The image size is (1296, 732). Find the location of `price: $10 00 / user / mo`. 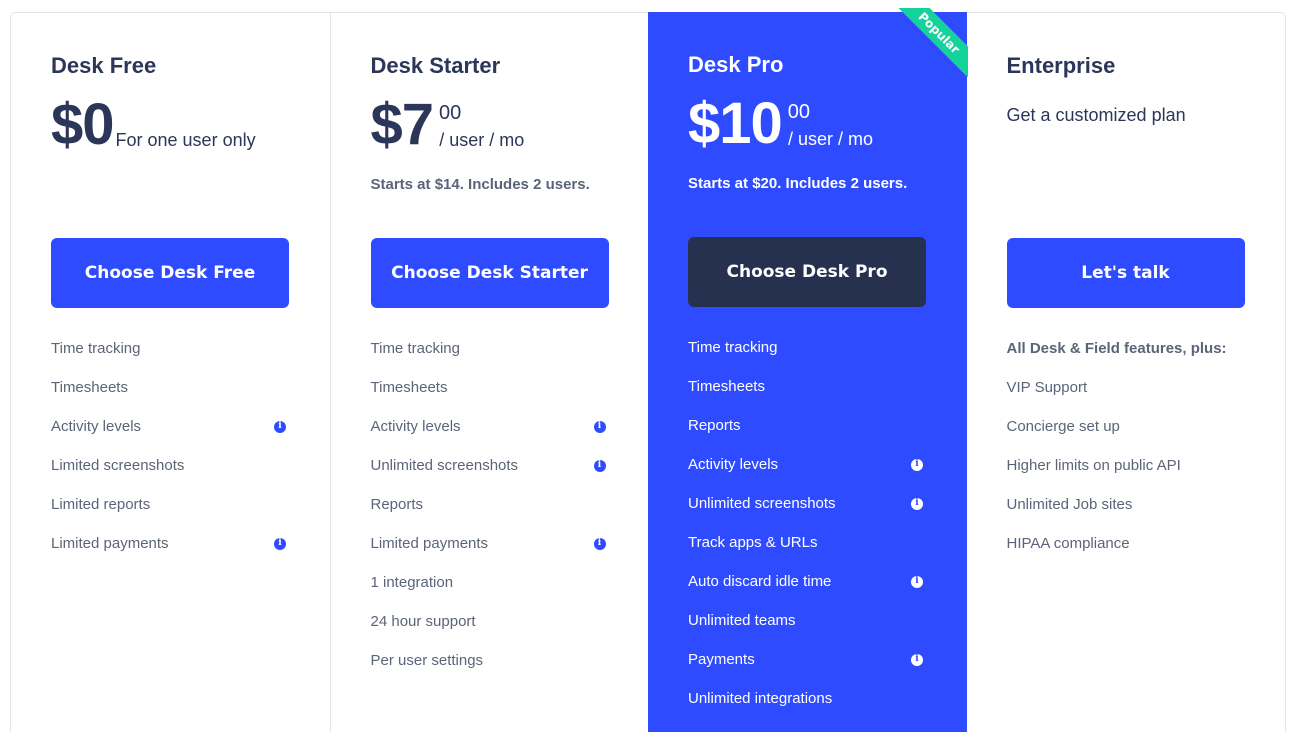

price: $10 00 / user / mo is located at coordinates (807, 126).